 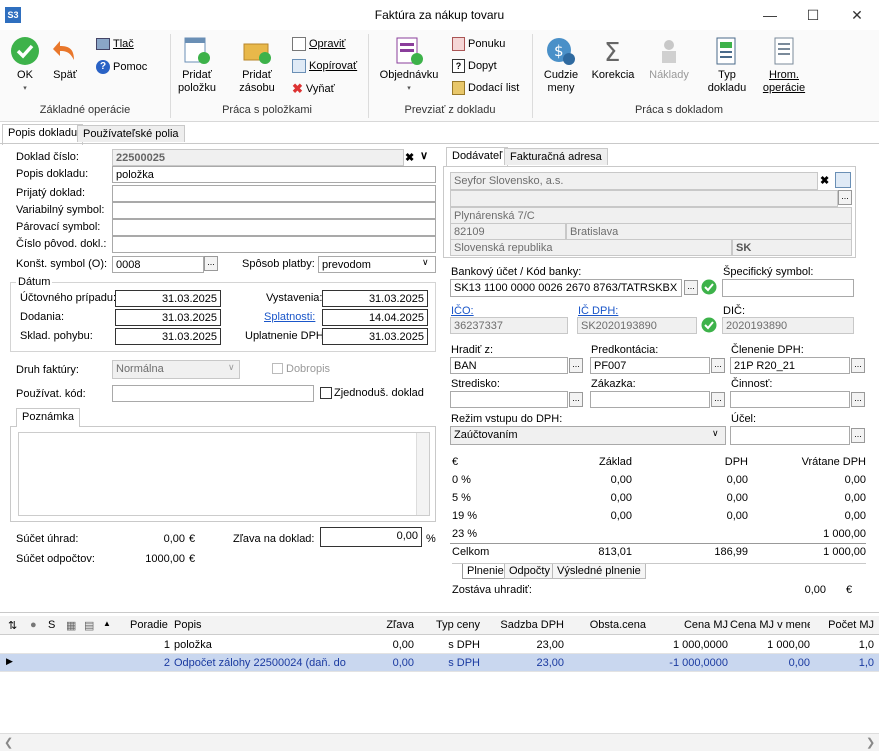 What do you see at coordinates (375, 336) in the screenshot?
I see `vat-date-field: 31.03.2025` at bounding box center [375, 336].